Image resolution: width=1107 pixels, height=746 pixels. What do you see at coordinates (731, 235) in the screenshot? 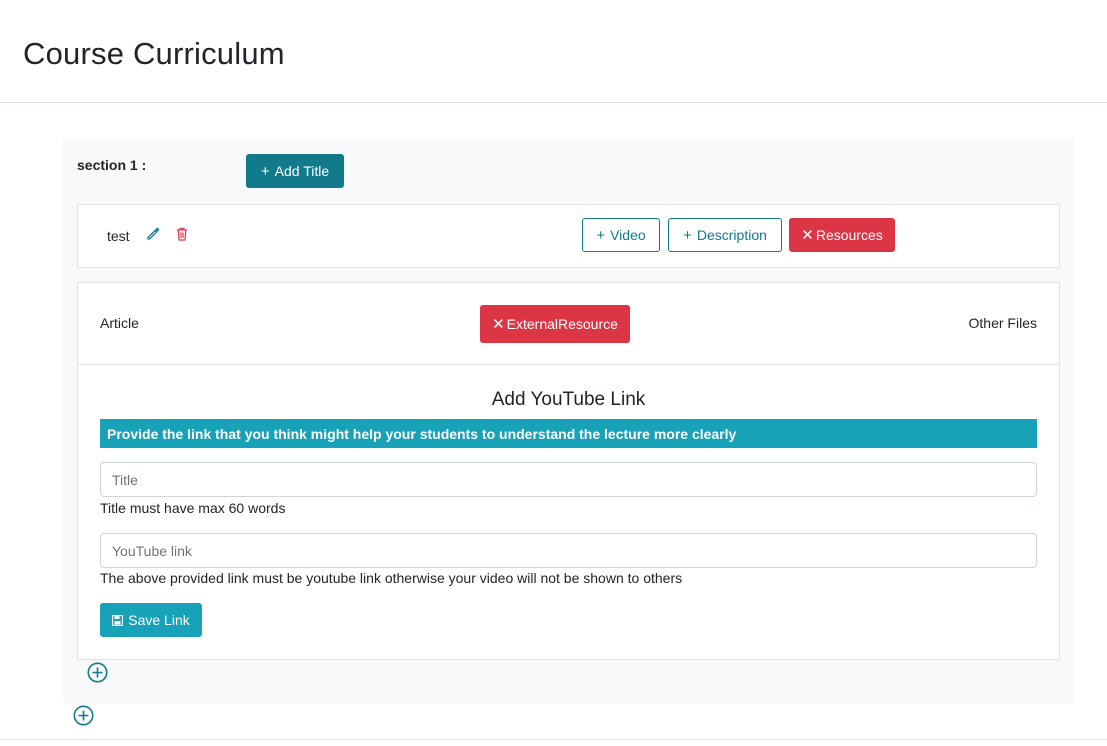
I see `description-label: Description` at bounding box center [731, 235].